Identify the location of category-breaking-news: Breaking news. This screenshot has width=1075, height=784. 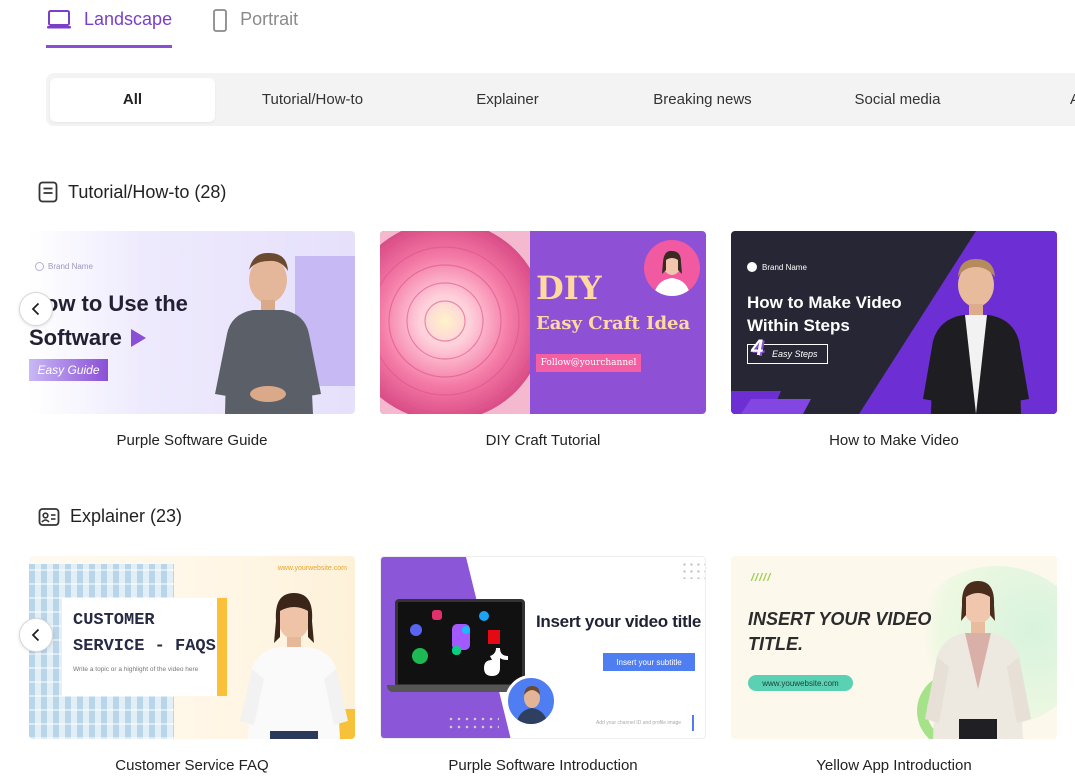
(702, 100).